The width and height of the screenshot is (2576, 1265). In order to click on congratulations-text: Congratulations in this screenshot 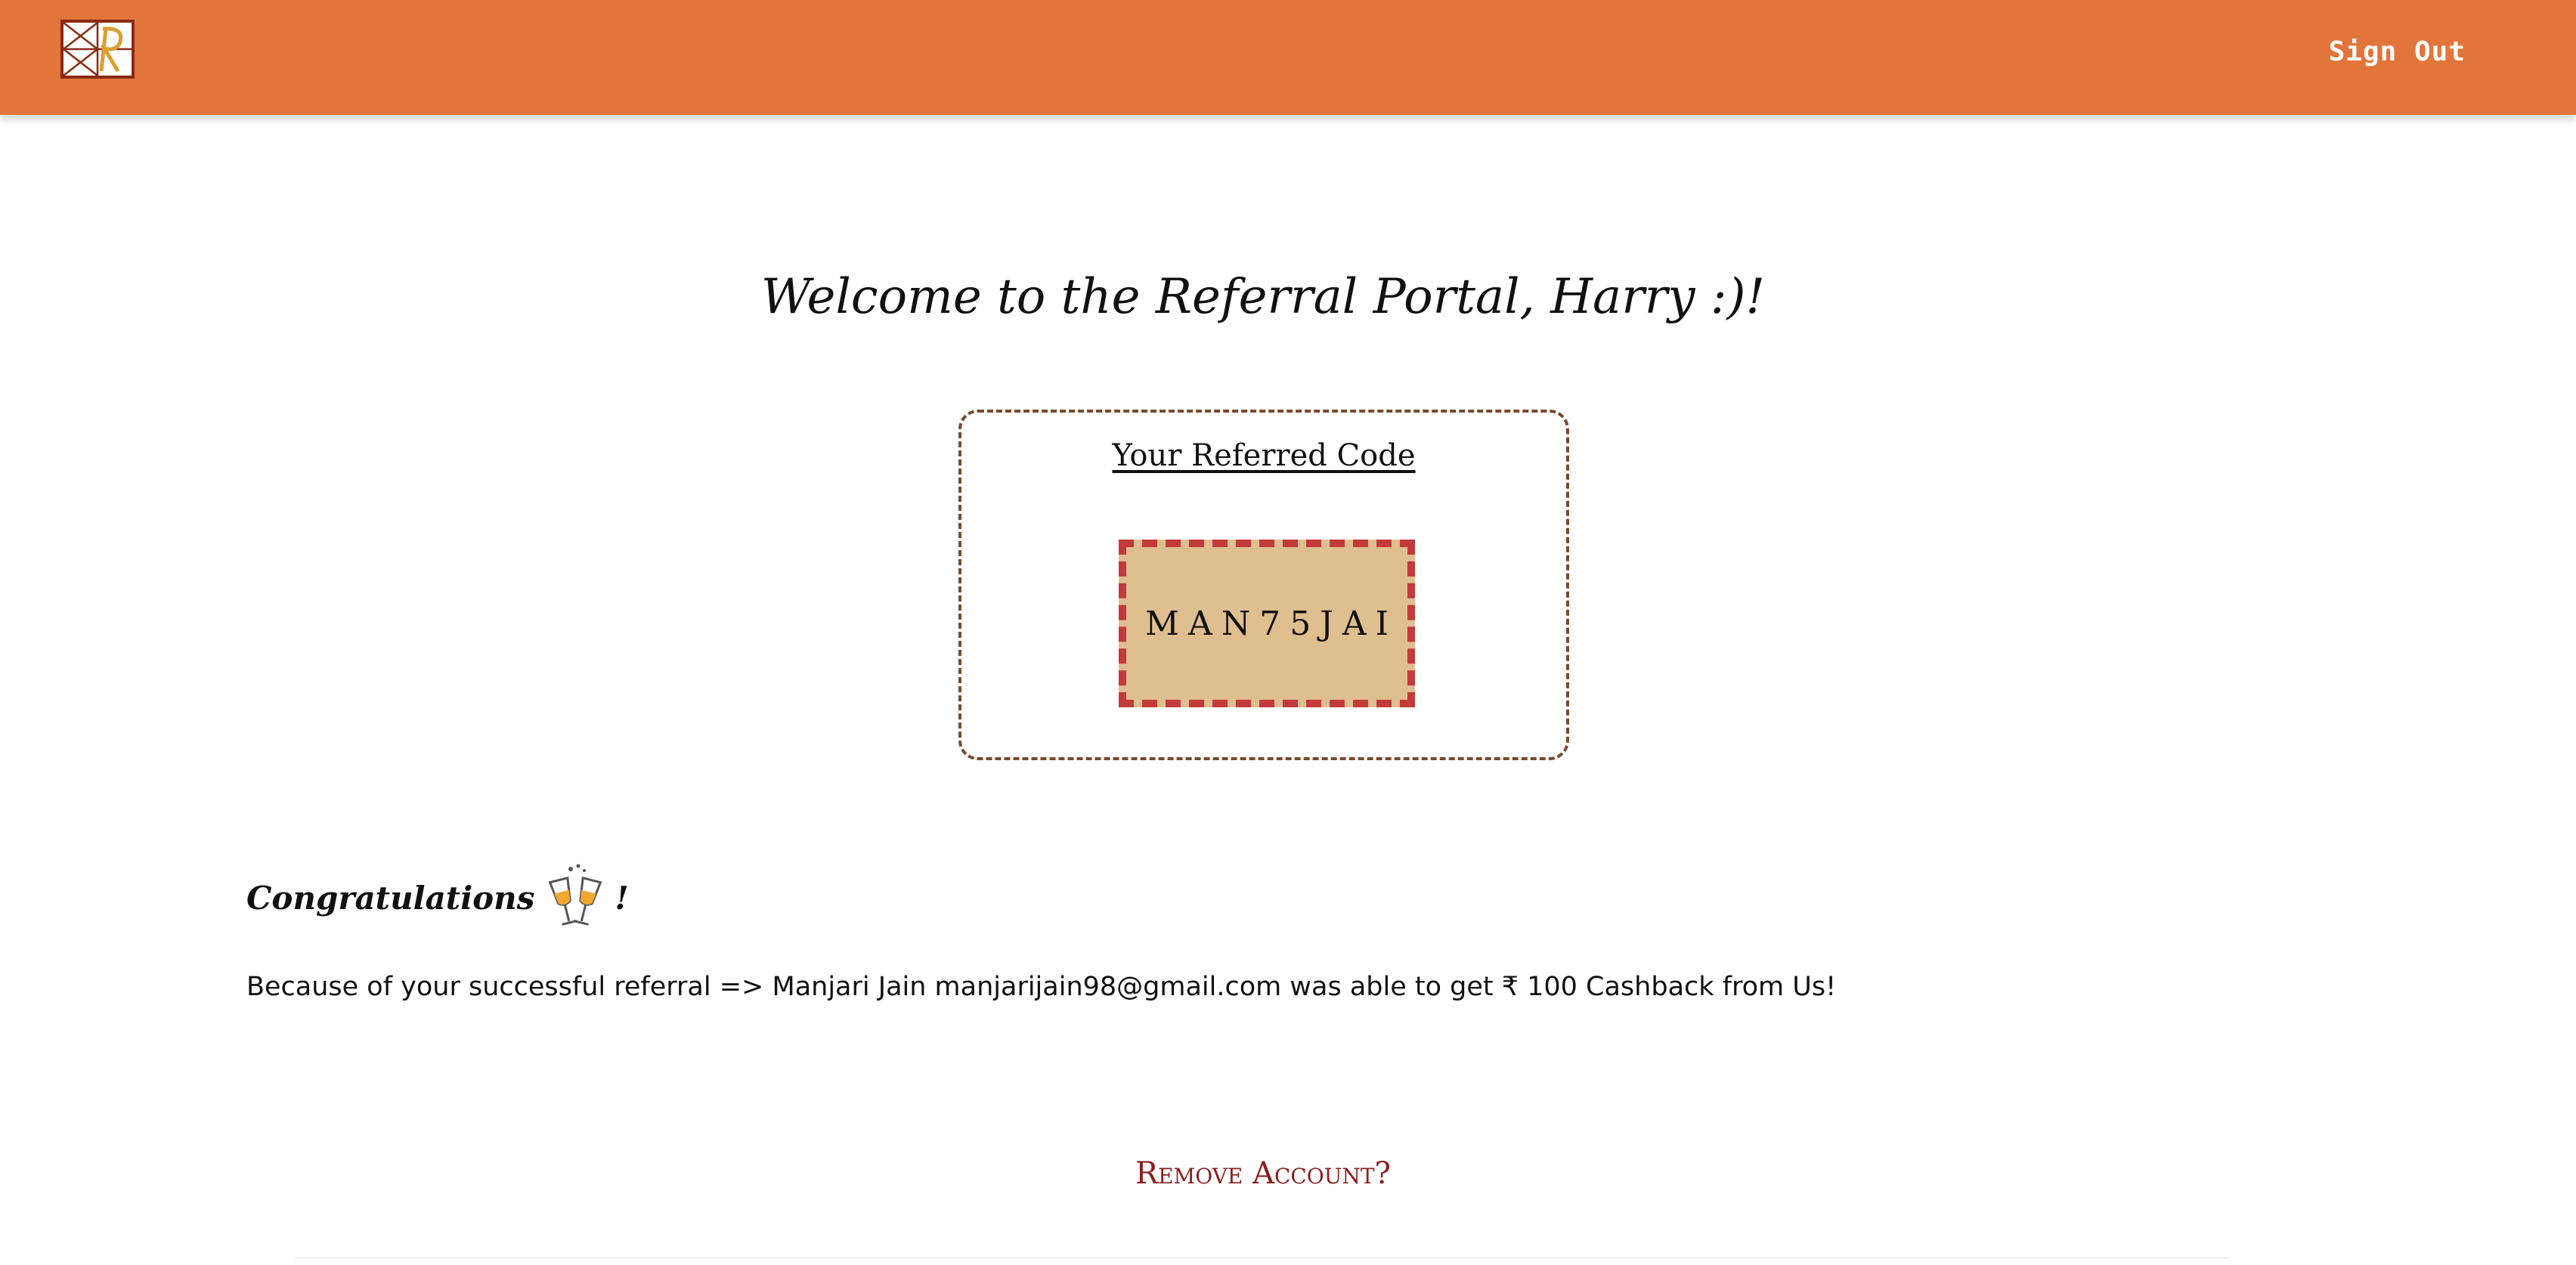, I will do `click(390, 898)`.